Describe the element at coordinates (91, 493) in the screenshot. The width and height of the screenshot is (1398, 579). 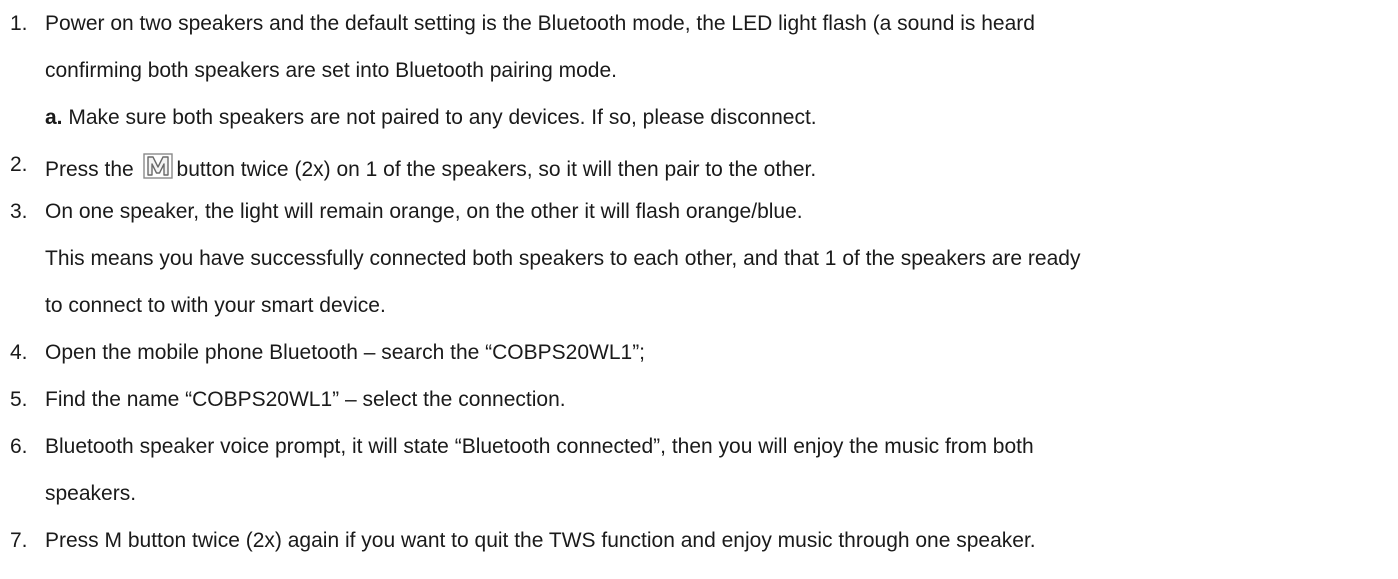
I see `step-text: speakers.` at that location.